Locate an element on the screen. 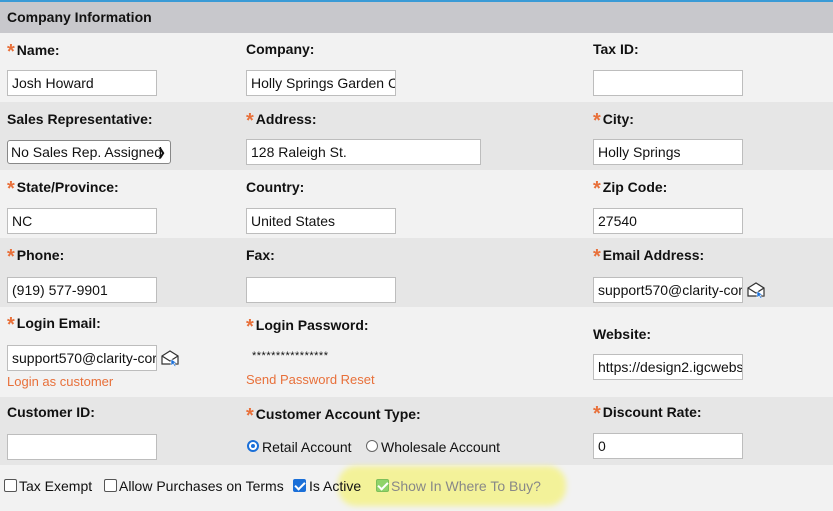  state-input: NC is located at coordinates (82, 221).